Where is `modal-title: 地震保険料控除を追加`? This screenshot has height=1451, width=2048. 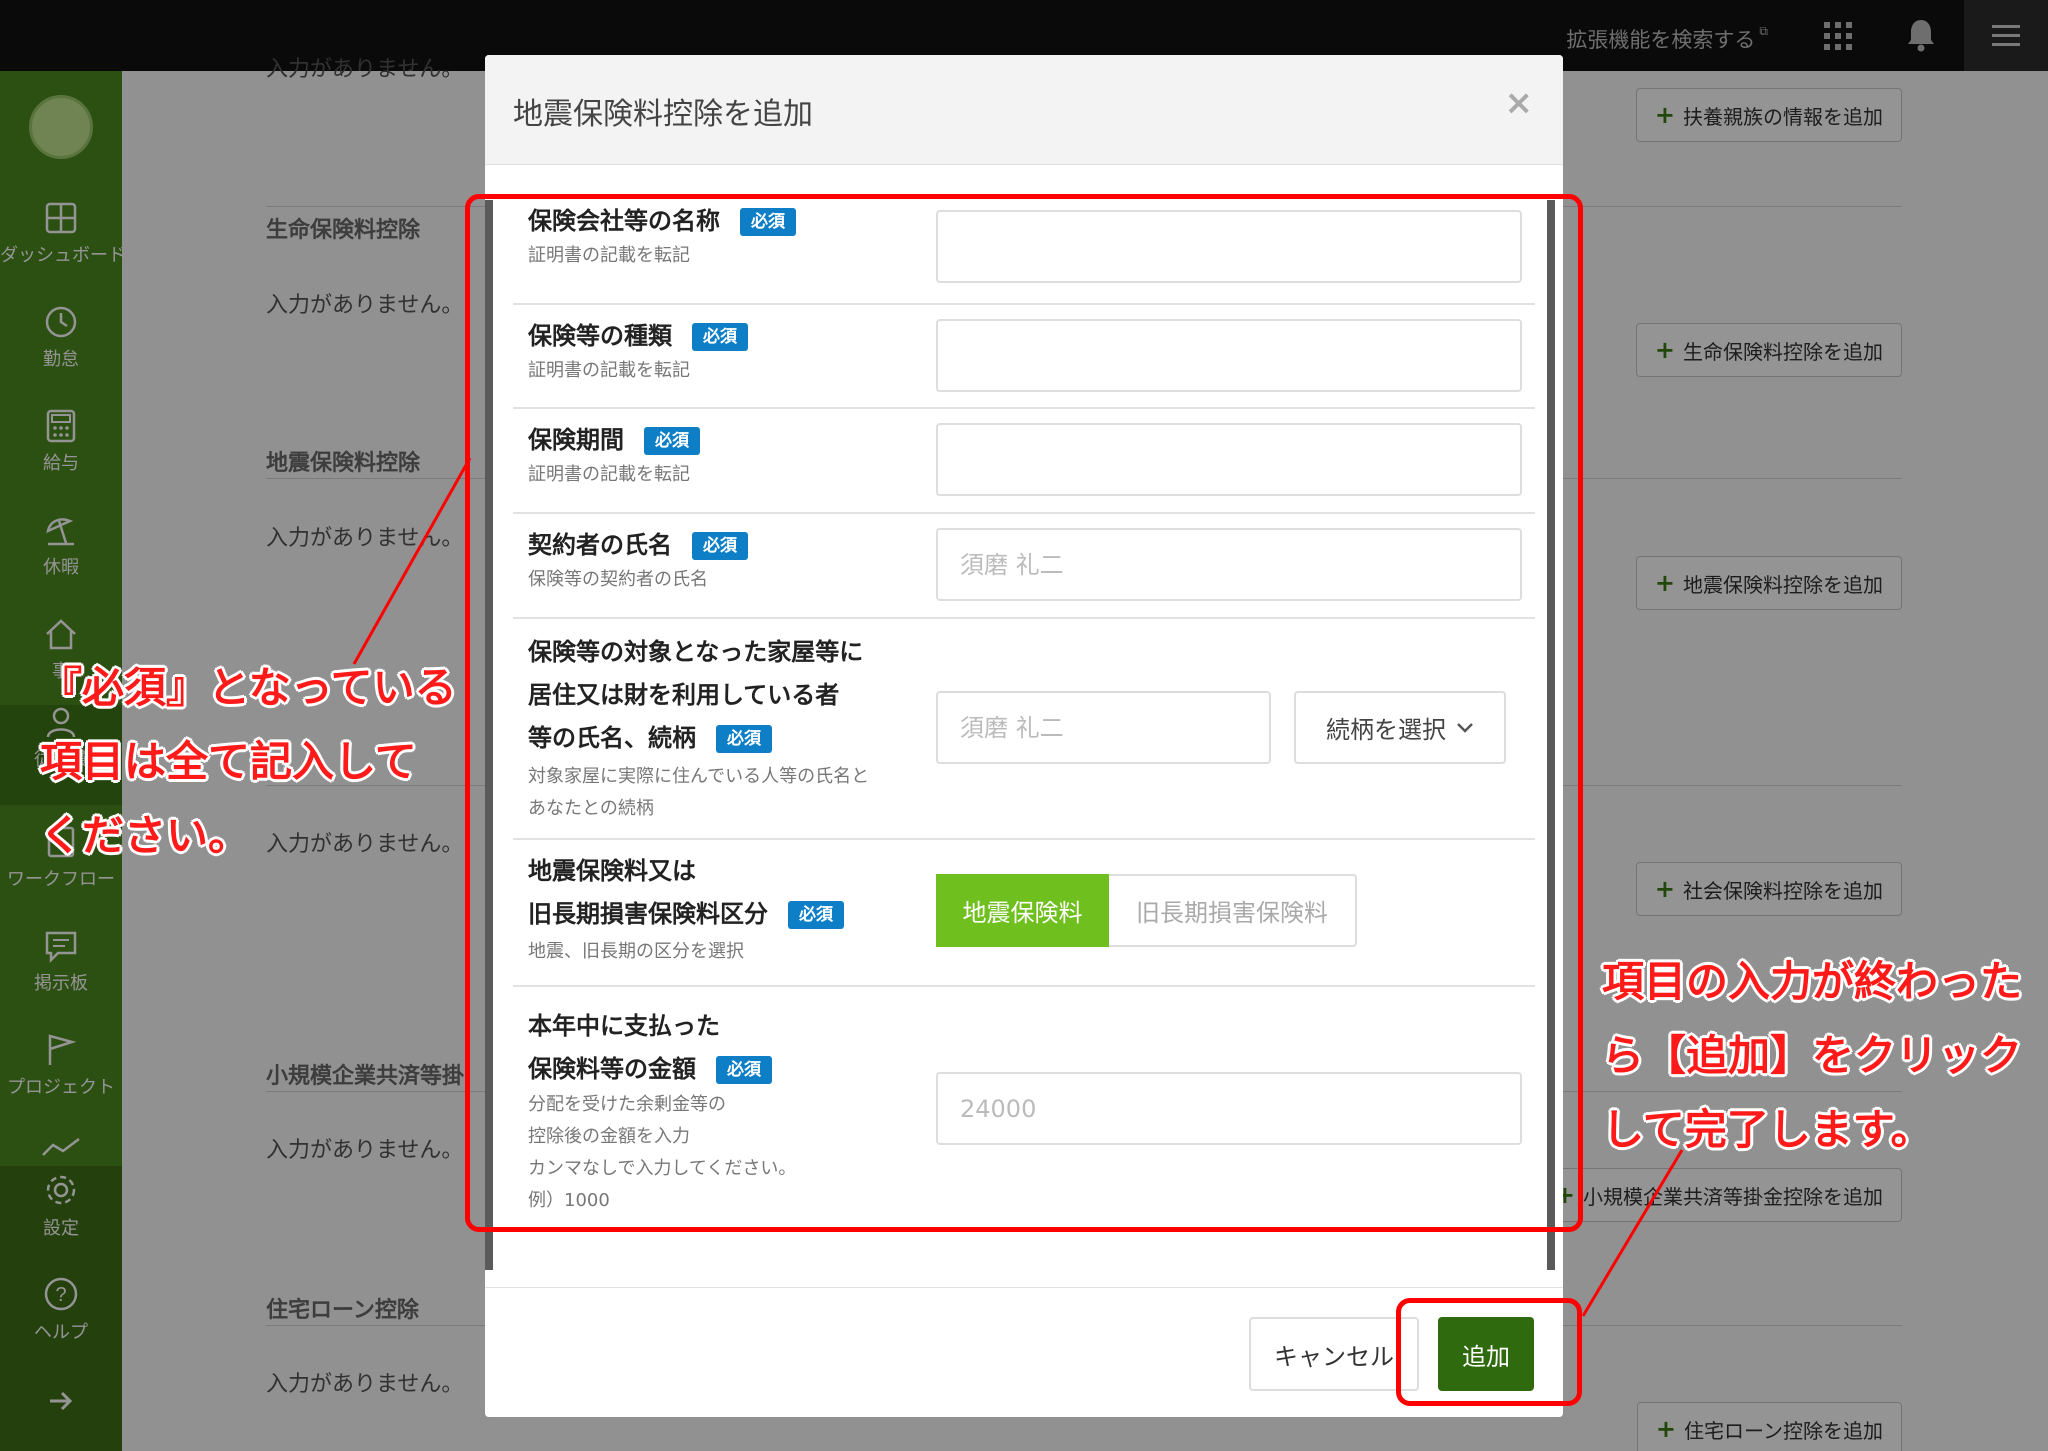 modal-title: 地震保険料控除を追加 is located at coordinates (663, 114).